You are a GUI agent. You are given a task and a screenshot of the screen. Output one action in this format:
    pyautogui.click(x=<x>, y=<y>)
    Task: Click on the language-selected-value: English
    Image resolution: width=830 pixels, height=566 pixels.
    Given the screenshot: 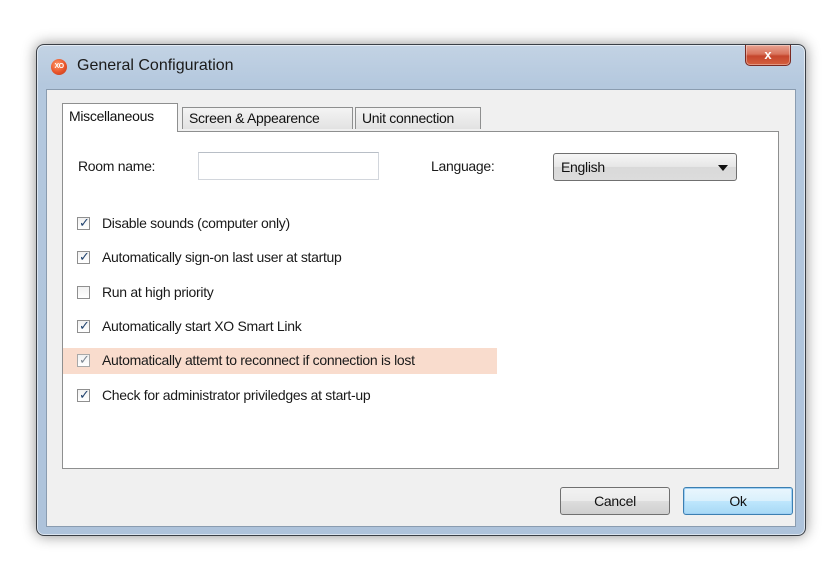 What is the action you would take?
    pyautogui.click(x=583, y=167)
    